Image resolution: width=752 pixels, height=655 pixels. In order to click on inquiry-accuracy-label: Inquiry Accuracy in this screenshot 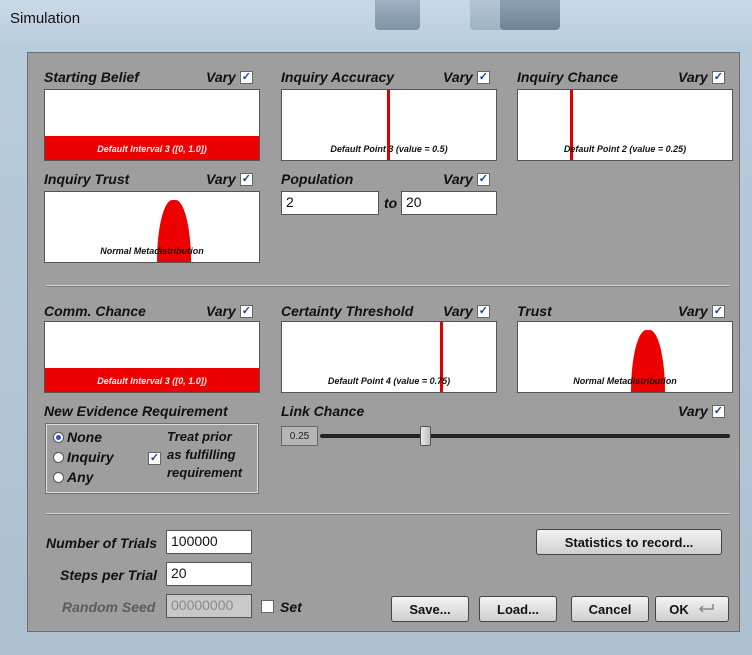, I will do `click(338, 77)`.